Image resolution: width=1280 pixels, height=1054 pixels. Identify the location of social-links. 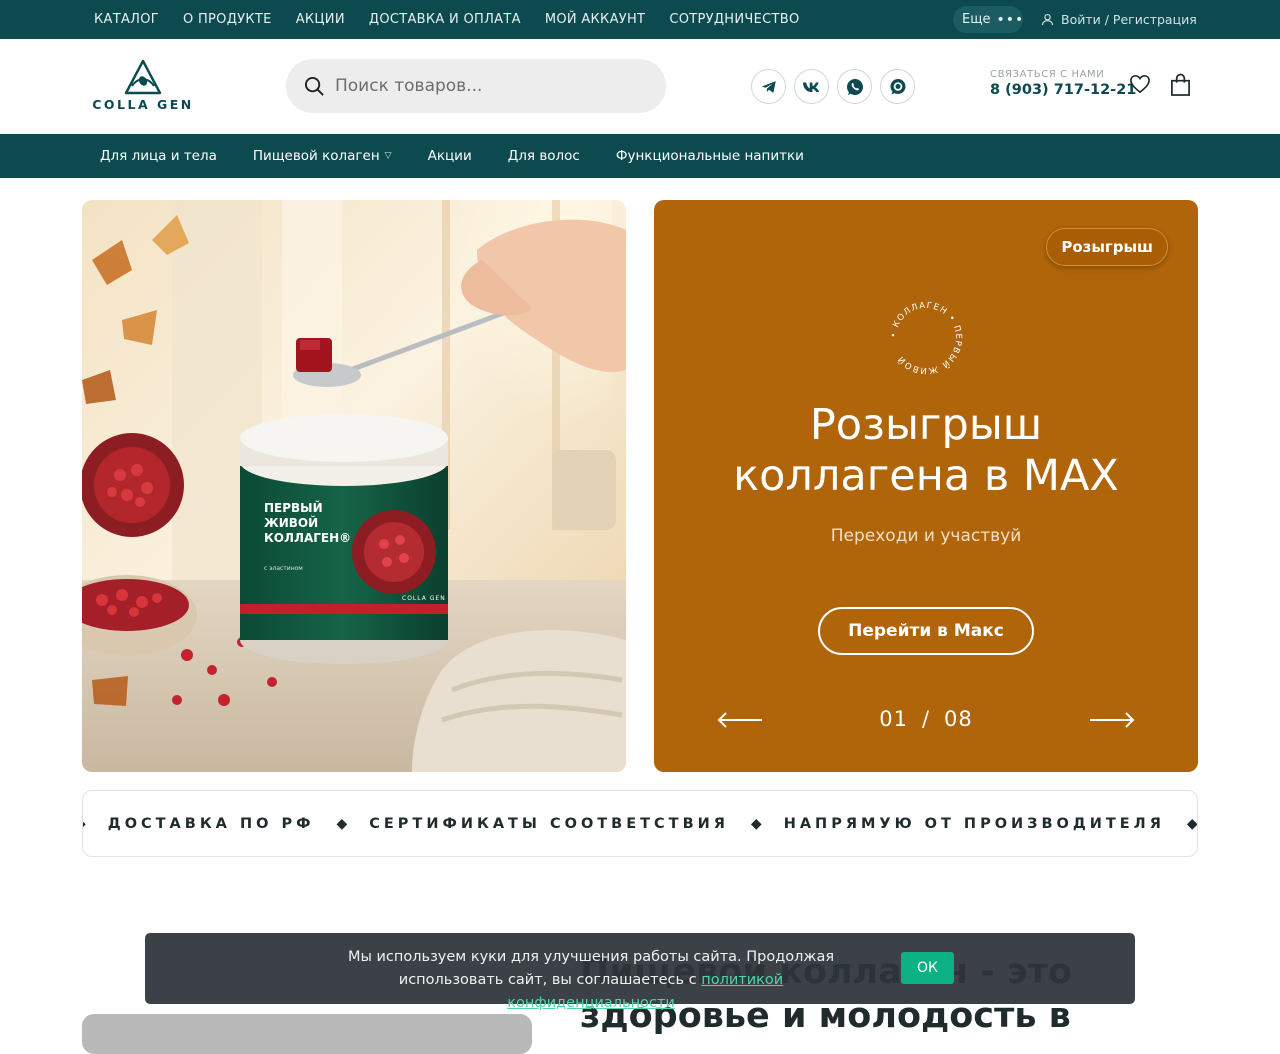
(837, 86).